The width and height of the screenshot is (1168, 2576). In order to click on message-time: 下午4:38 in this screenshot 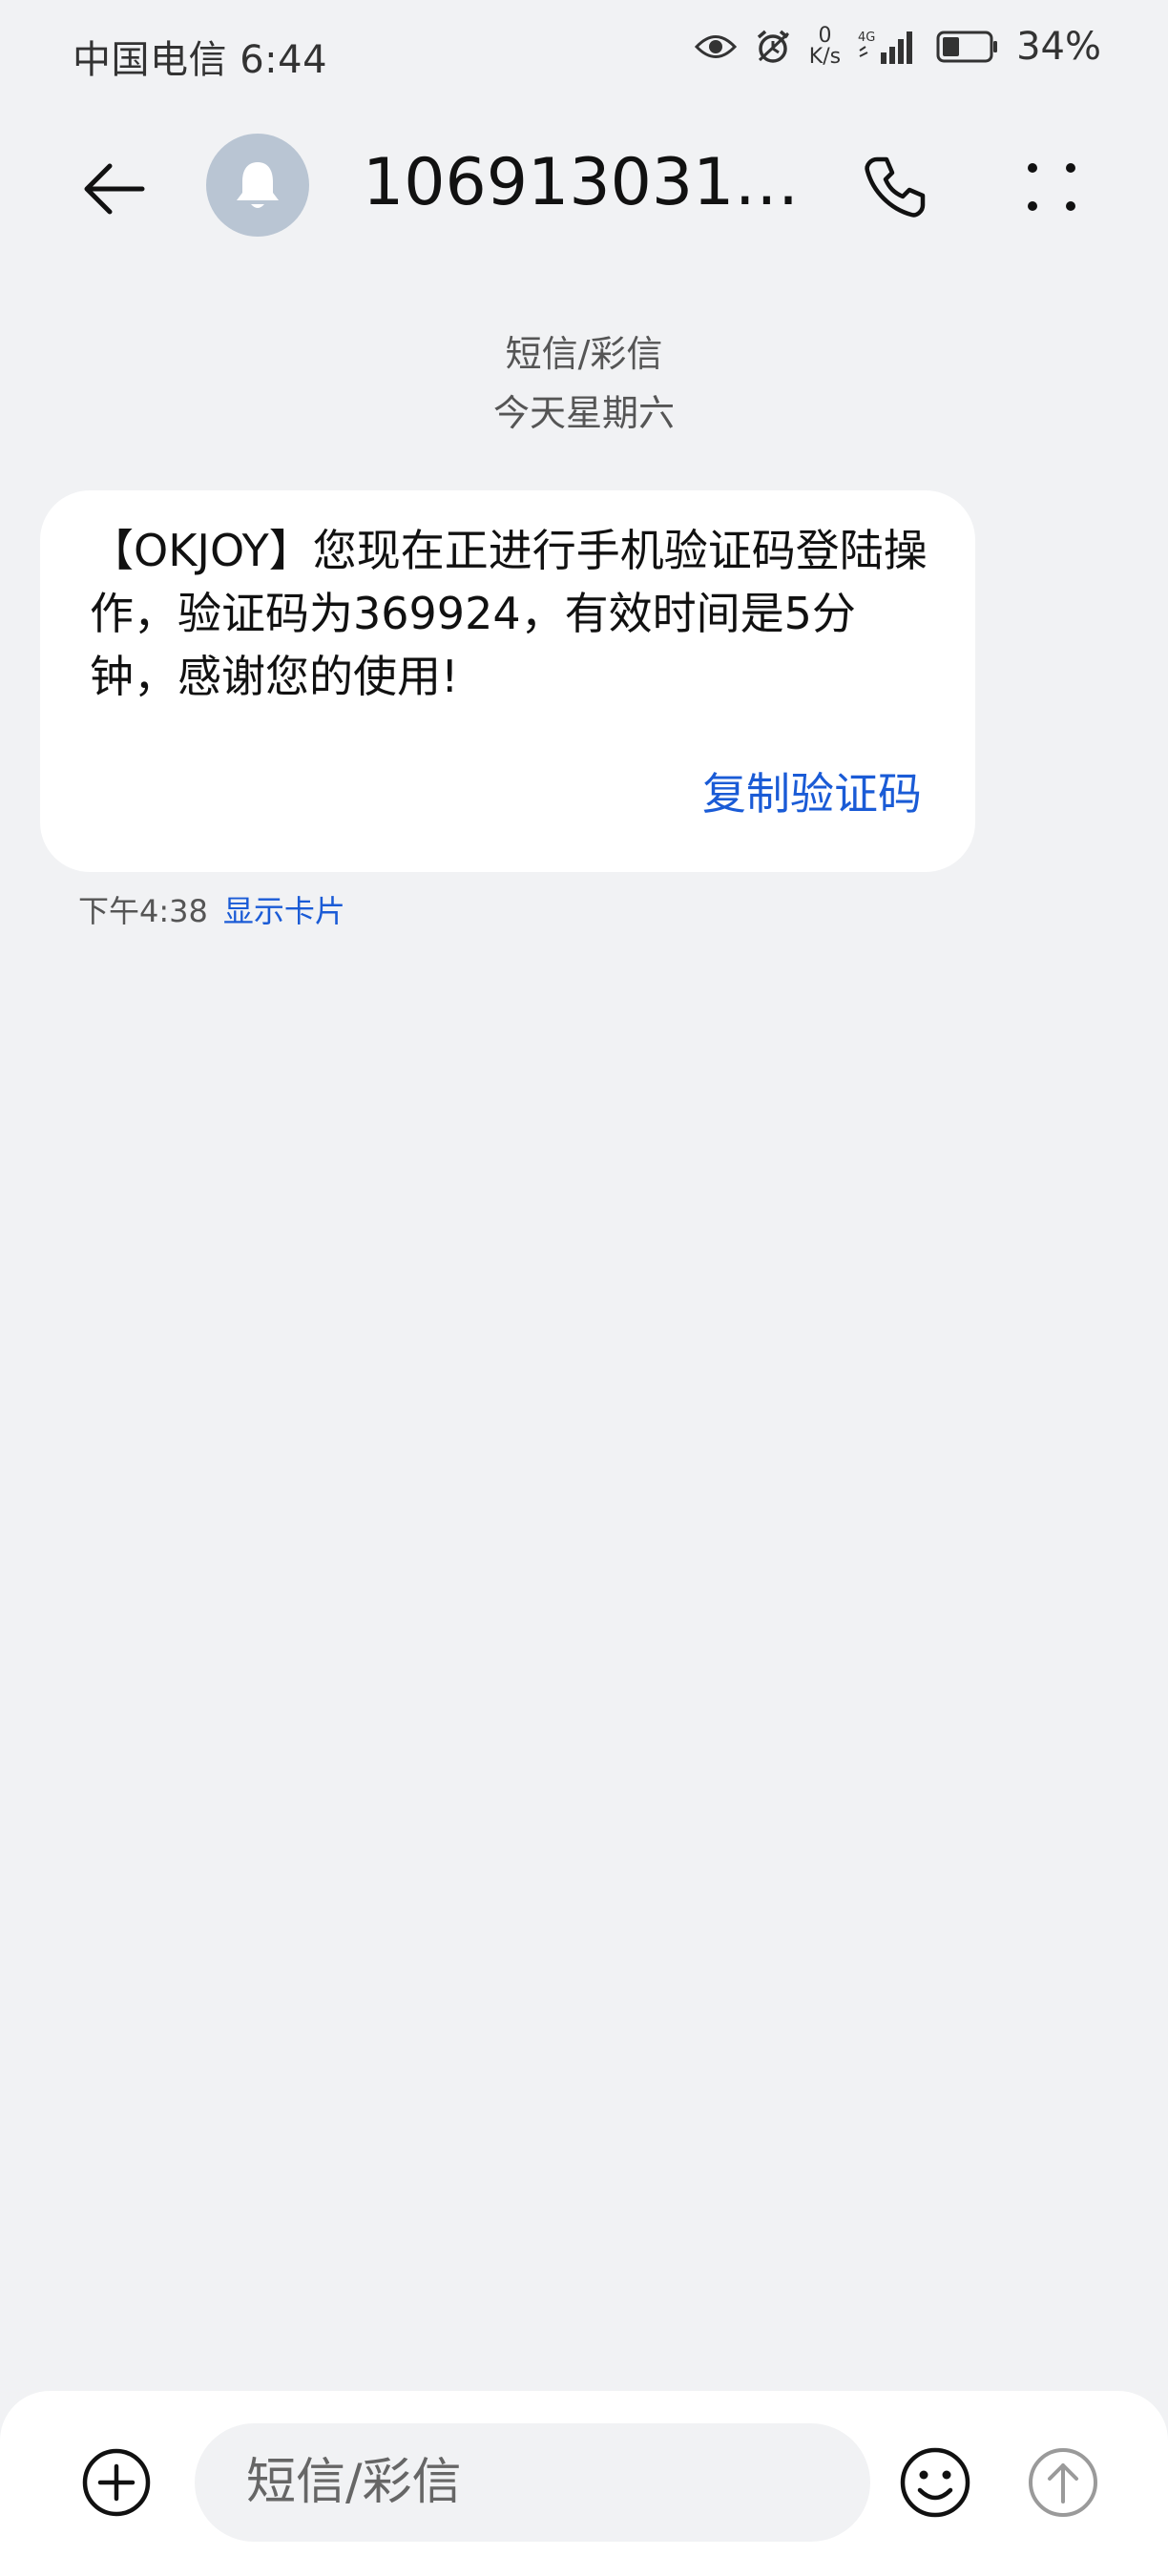, I will do `click(143, 911)`.